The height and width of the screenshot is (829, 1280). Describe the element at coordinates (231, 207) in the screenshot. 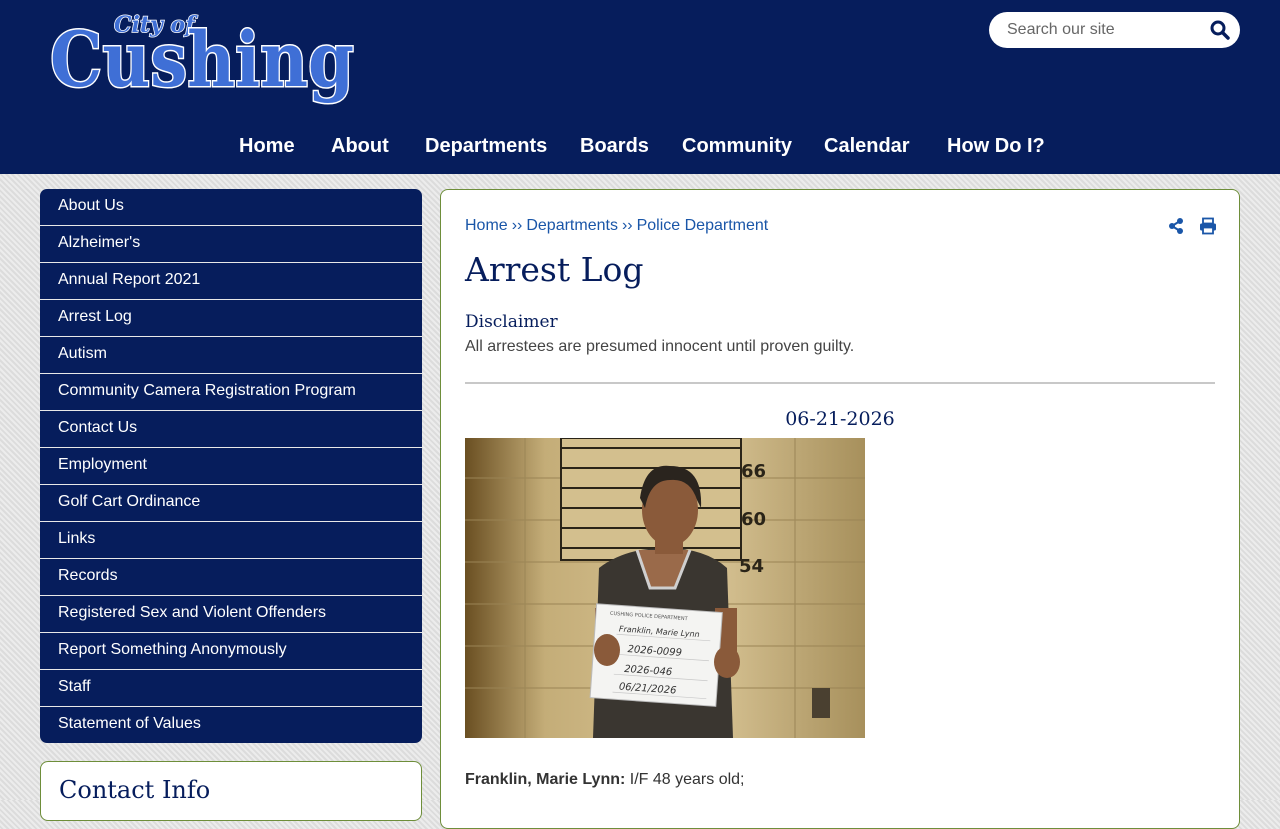

I see `sidebar-item-about-us: About Us` at that location.